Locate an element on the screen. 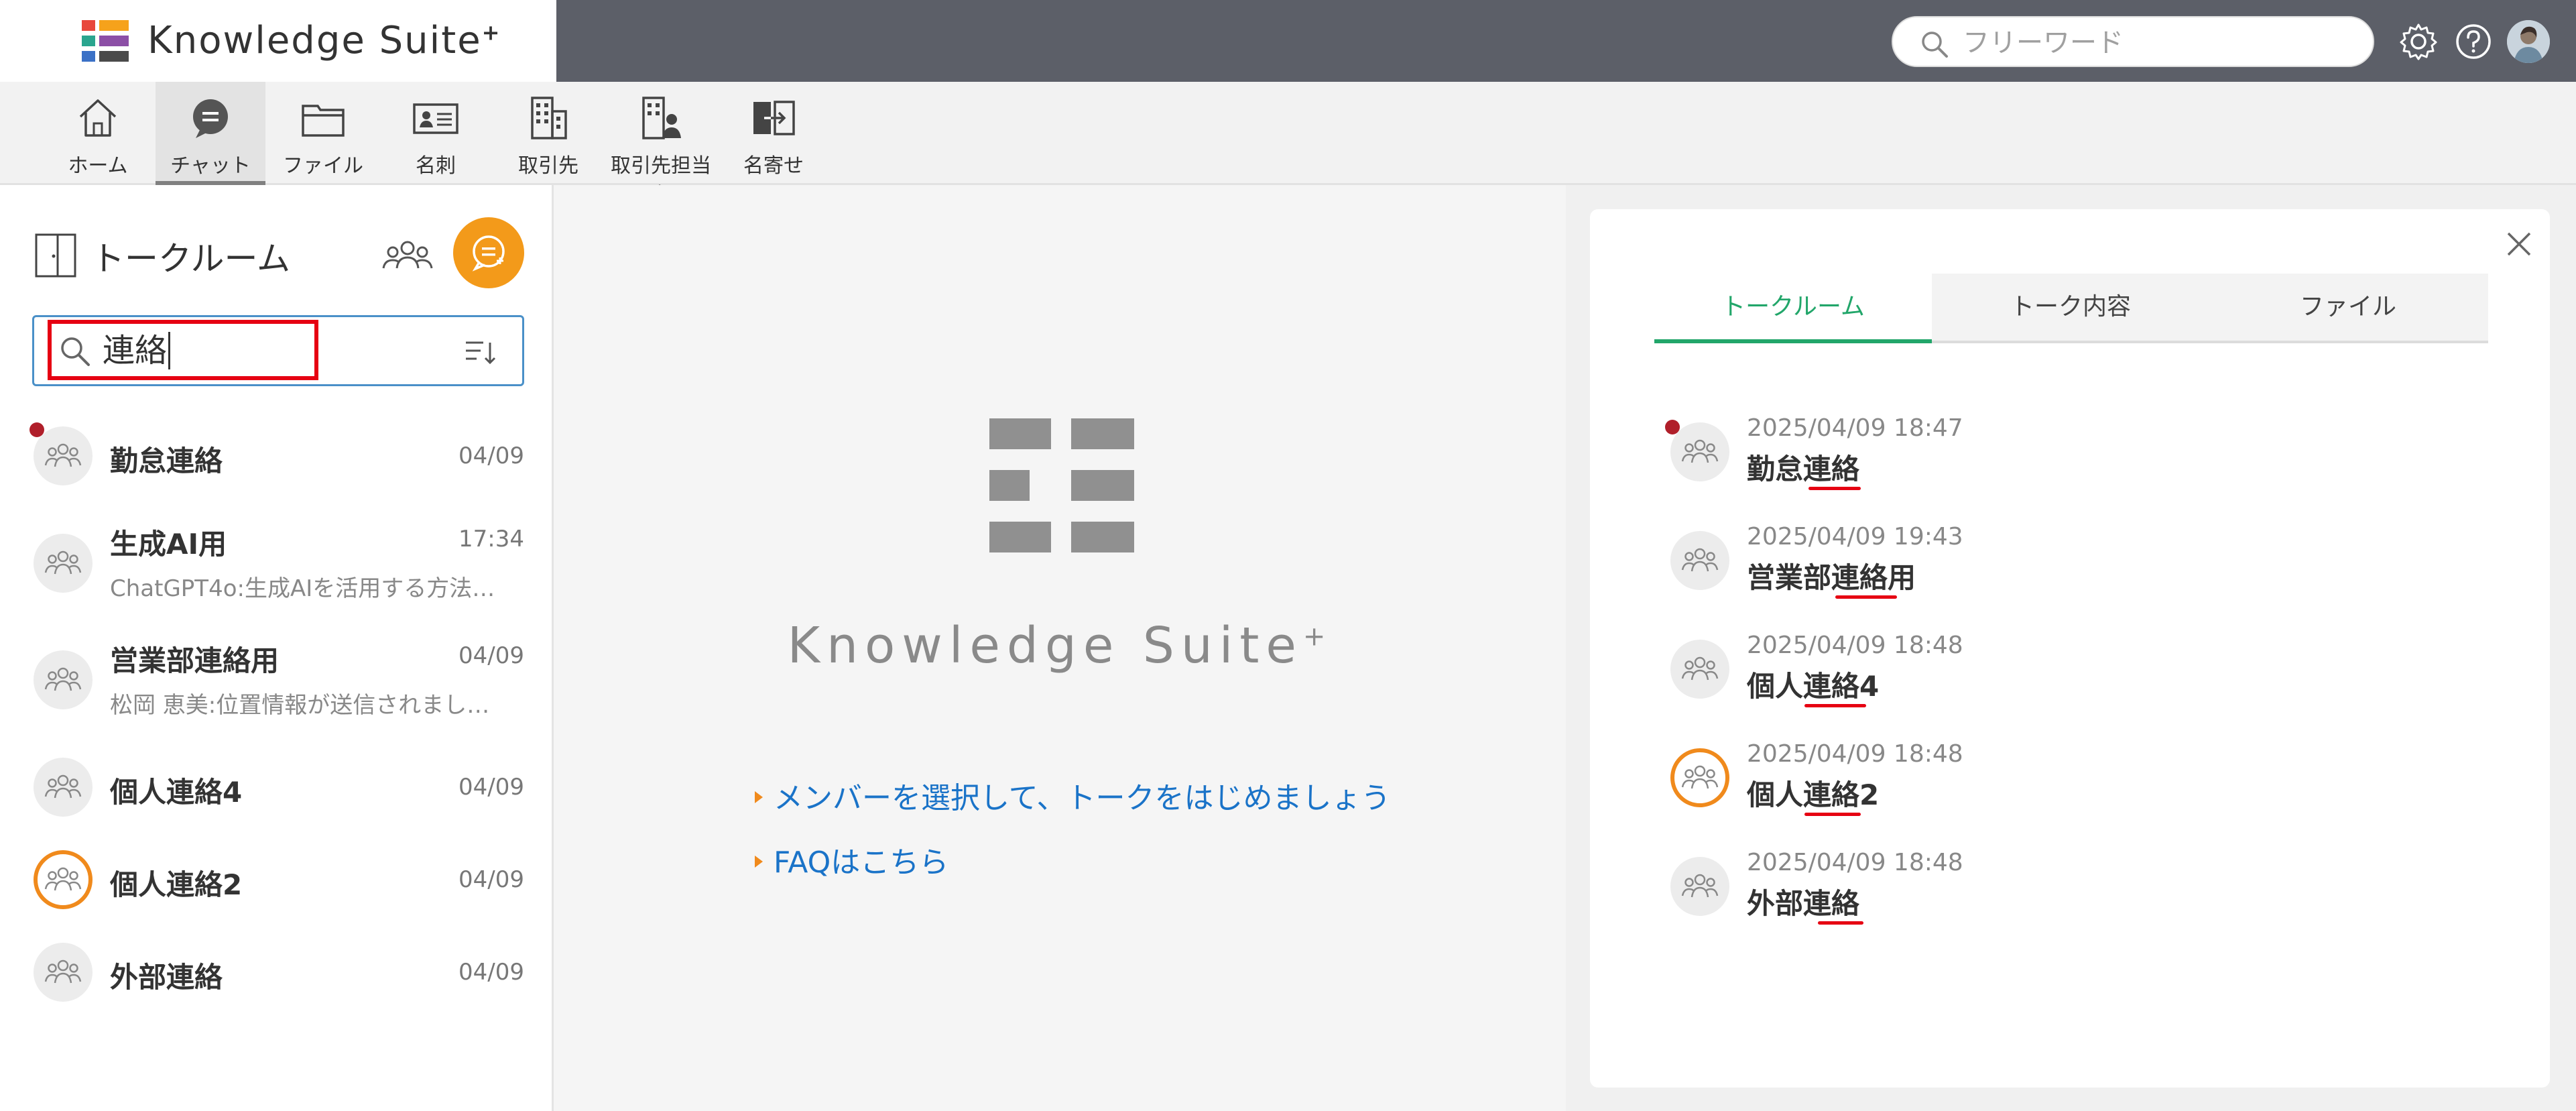 This screenshot has height=1111, width=2576. result-item: 2025/04/09 18:48 個人連絡4 is located at coordinates (2070, 668).